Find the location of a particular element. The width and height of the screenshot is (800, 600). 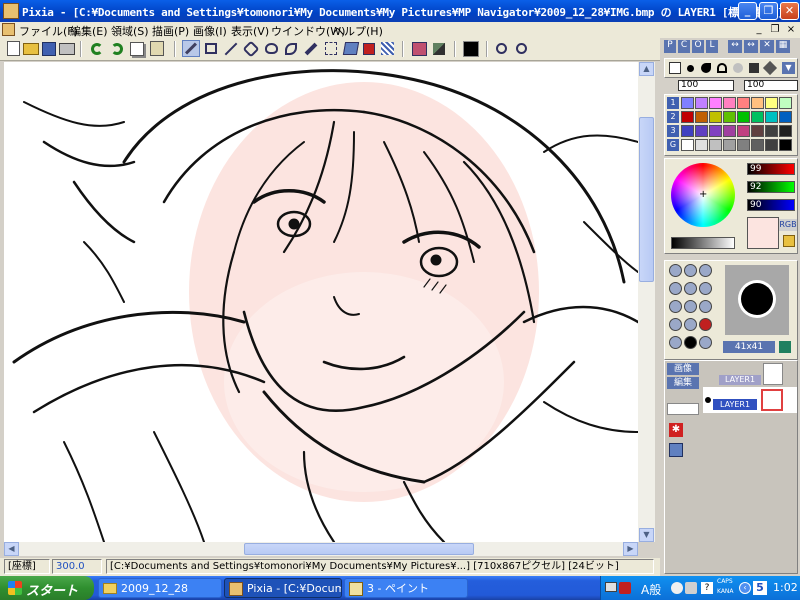

panel-close-icon: ✕ is located at coordinates (767, 46).